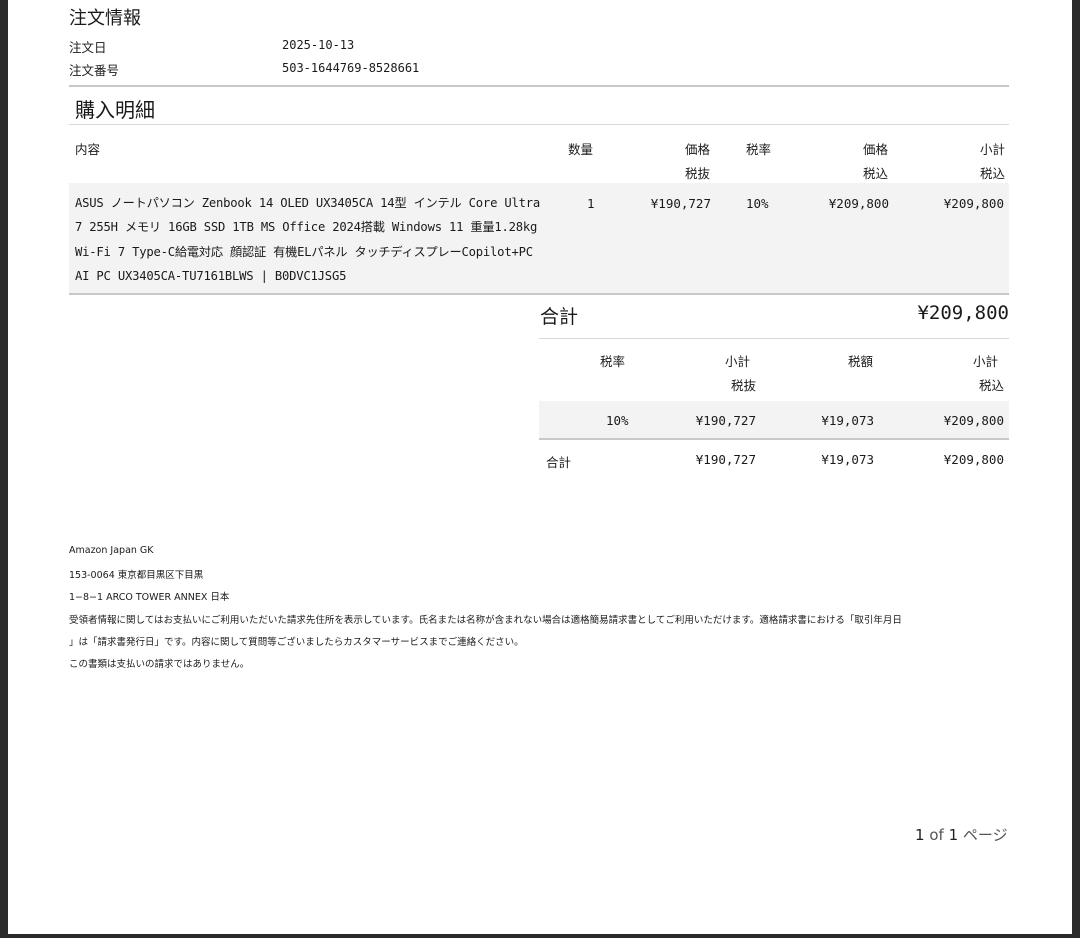 The height and width of the screenshot is (938, 1080). I want to click on col-price-incl-header: 価格, so click(875, 149).